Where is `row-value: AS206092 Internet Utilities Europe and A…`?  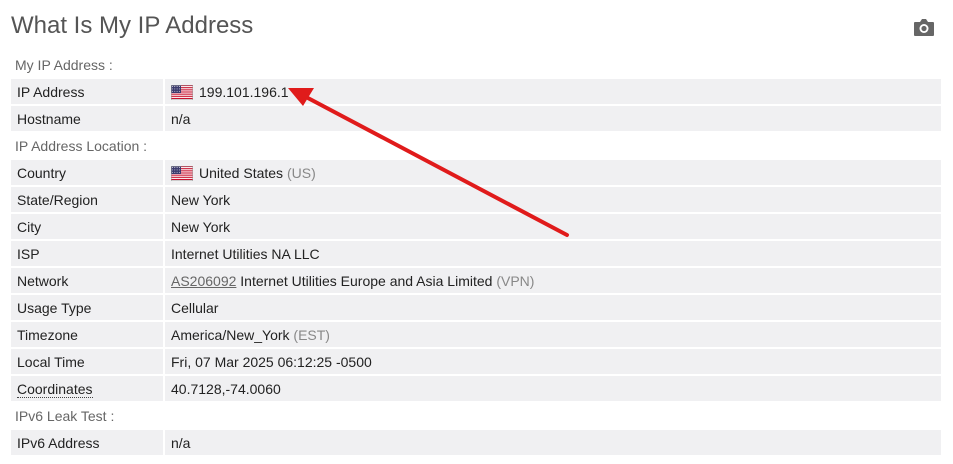
row-value: AS206092 Internet Utilities Europe and A… is located at coordinates (553, 280).